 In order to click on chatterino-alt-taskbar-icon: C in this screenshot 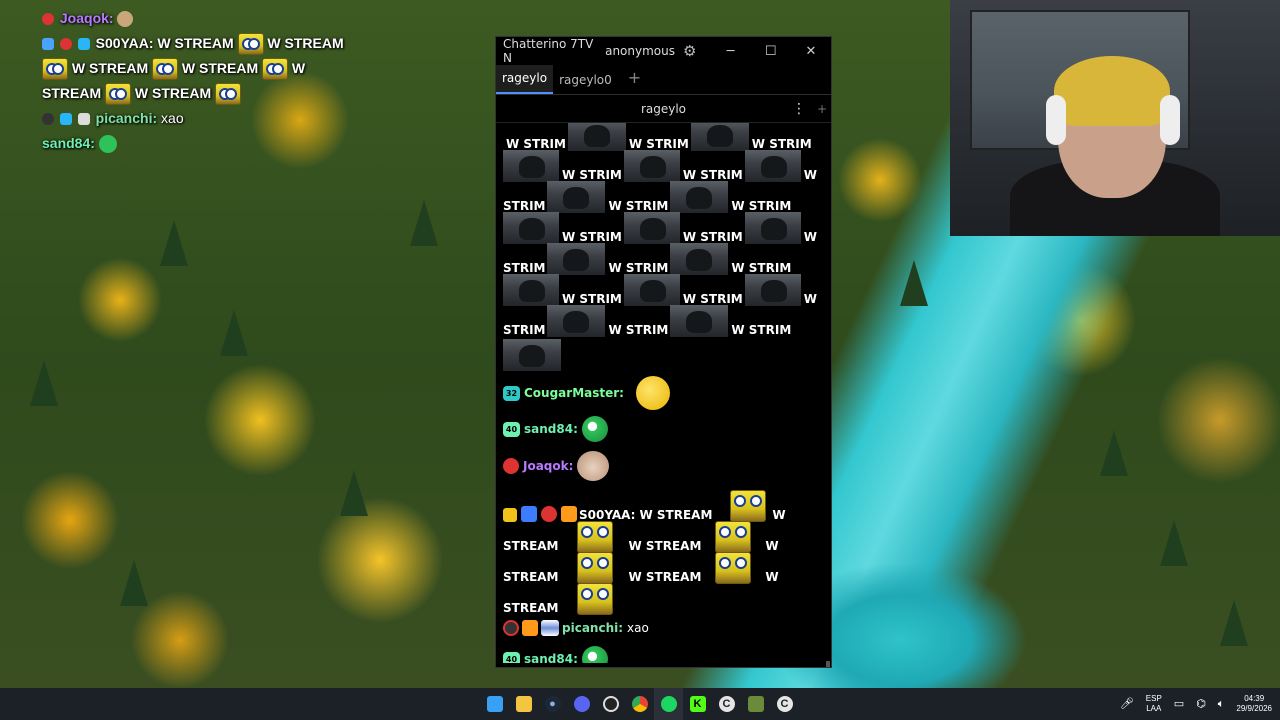, I will do `click(784, 704)`.